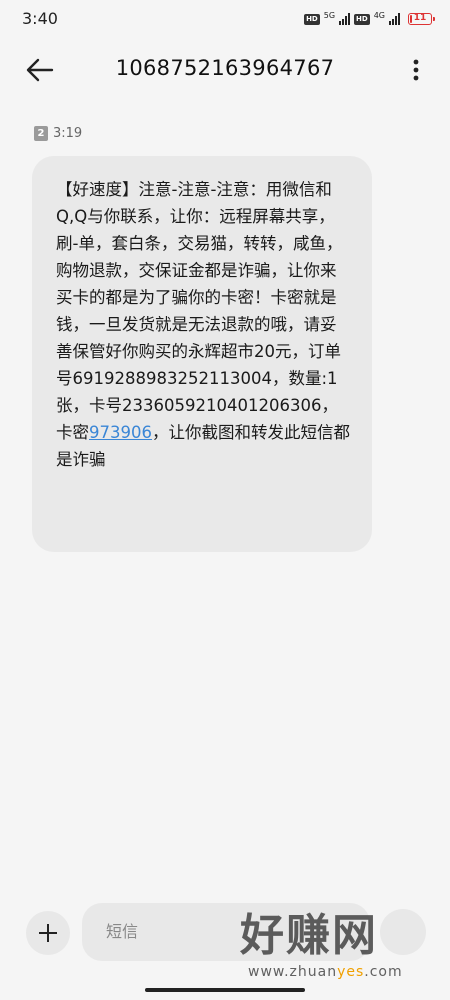 Image resolution: width=450 pixels, height=1000 pixels. I want to click on battery-percent: 11, so click(420, 18).